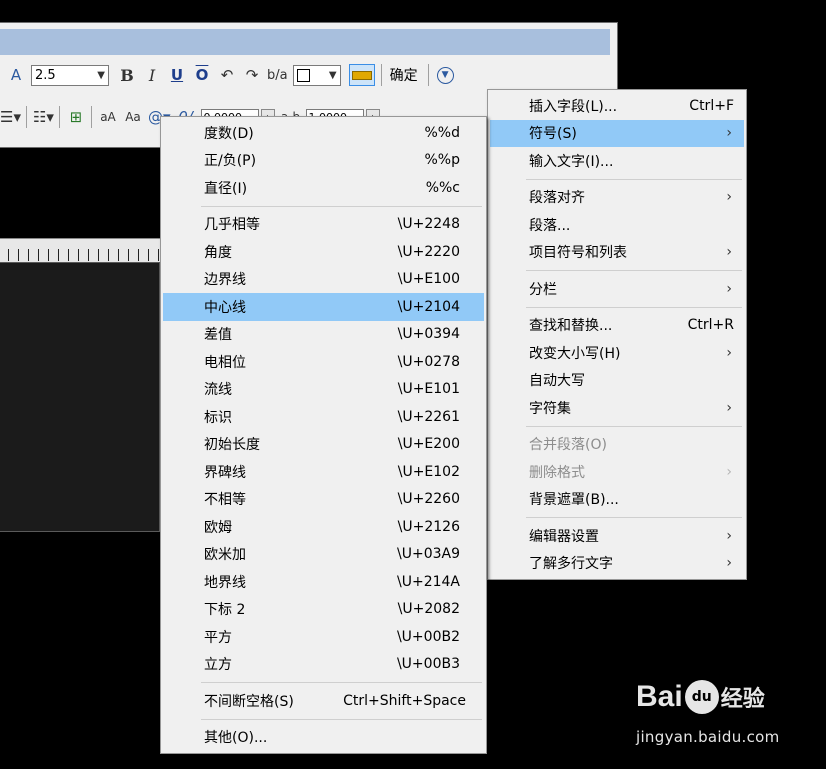 This screenshot has height=769, width=826. I want to click on symbol-code: \U+2248, so click(428, 224).